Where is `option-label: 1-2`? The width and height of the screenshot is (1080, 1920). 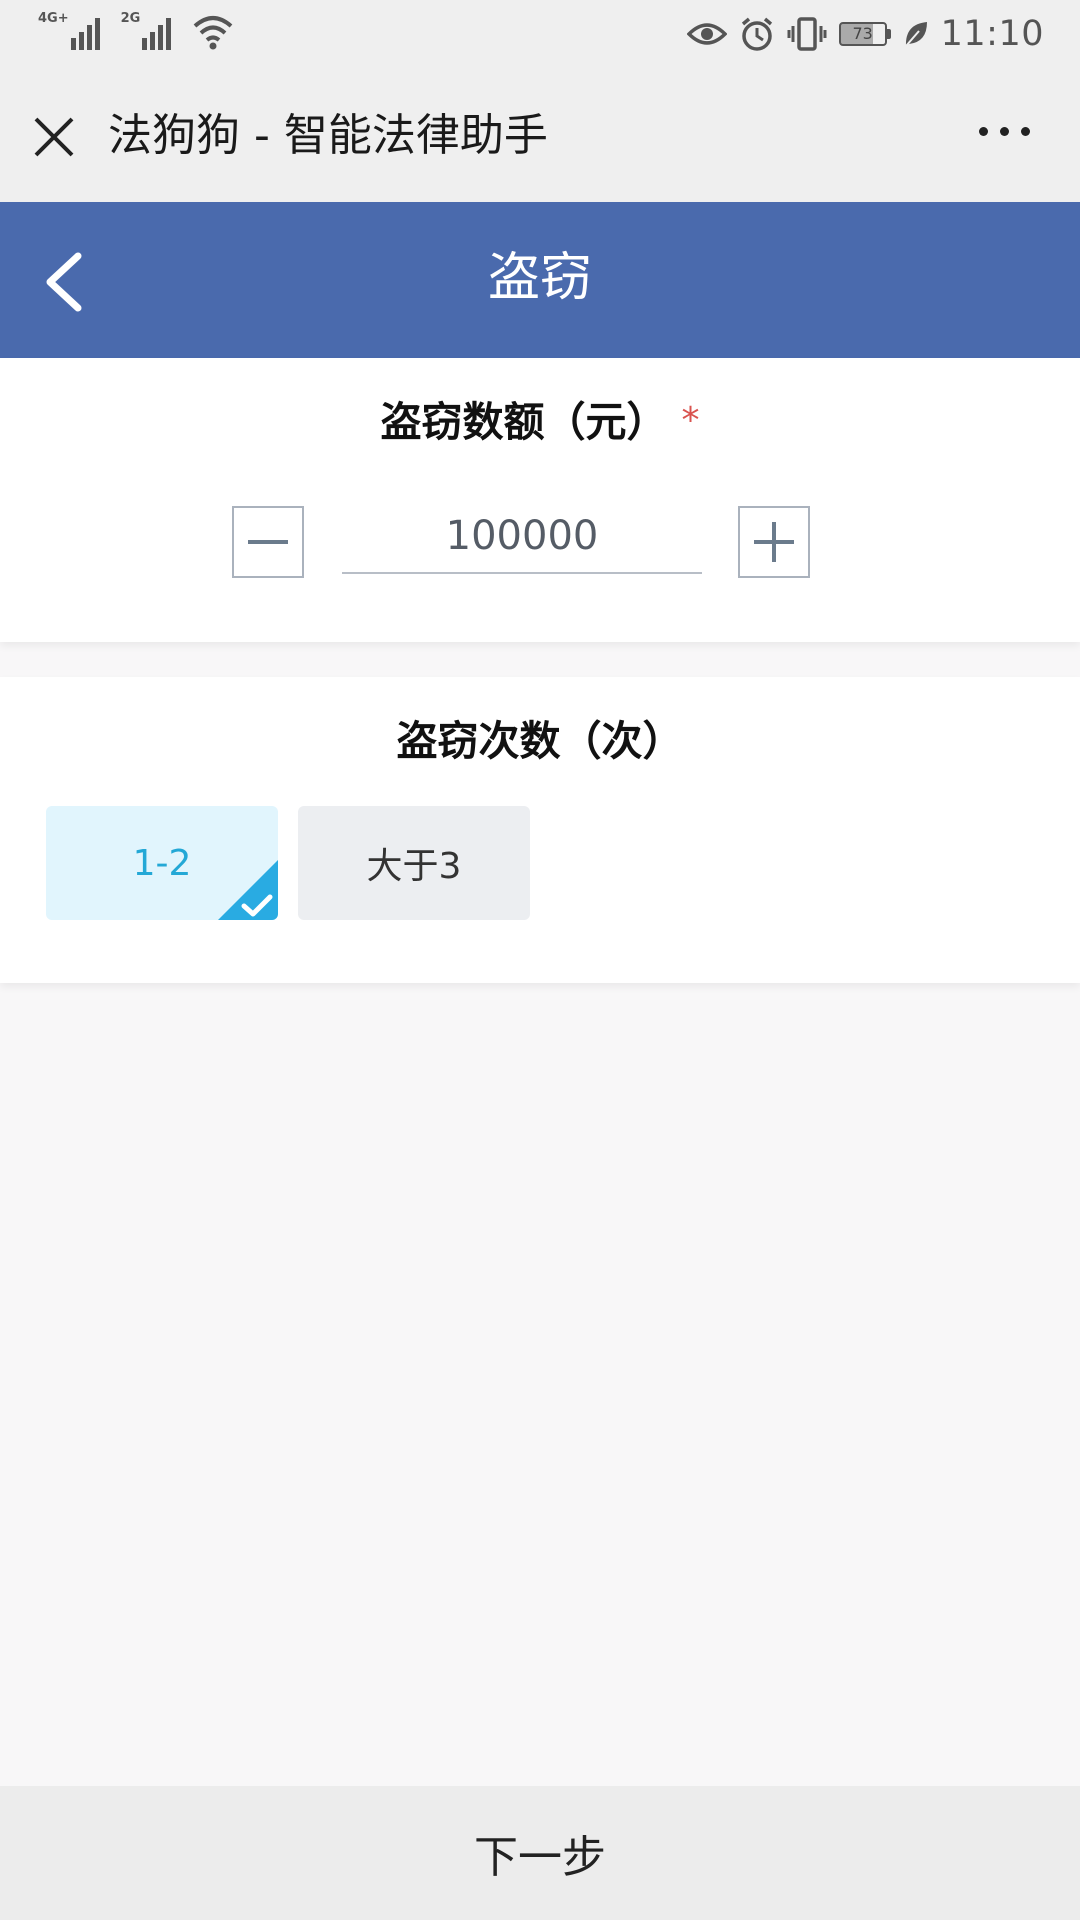
option-label: 1-2 is located at coordinates (162, 863).